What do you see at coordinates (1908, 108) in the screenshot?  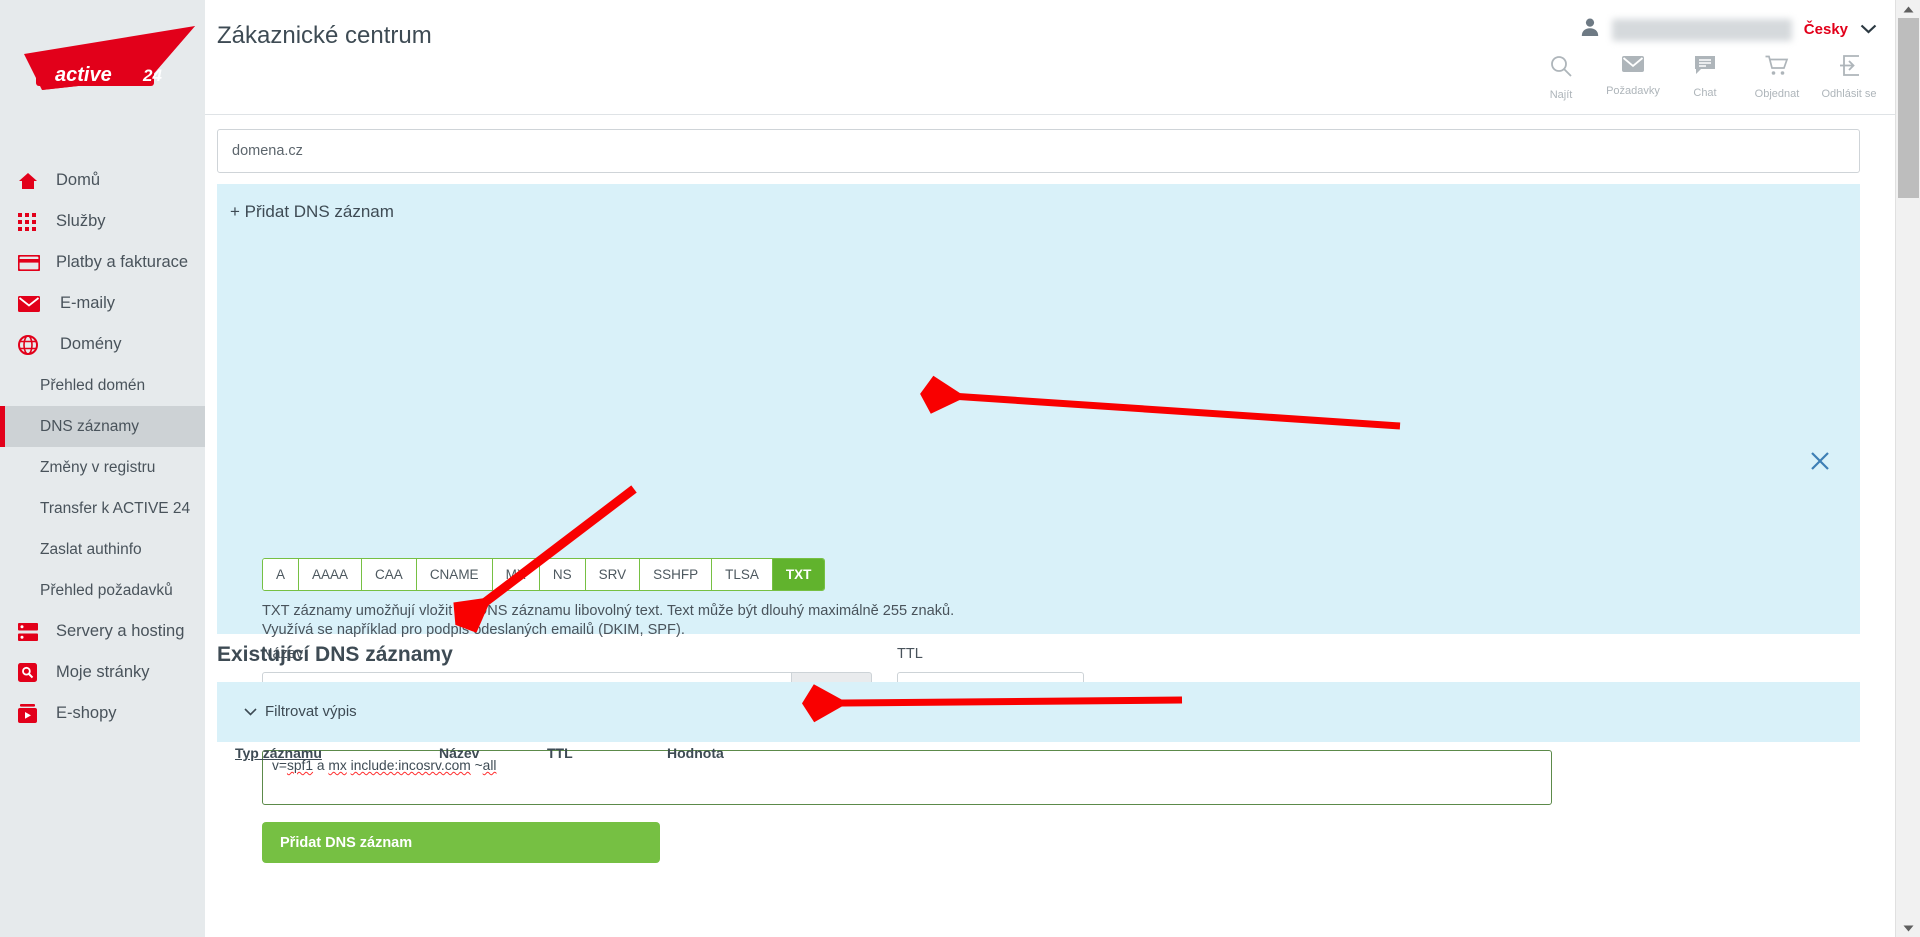 I see `scrollbar-thumb` at bounding box center [1908, 108].